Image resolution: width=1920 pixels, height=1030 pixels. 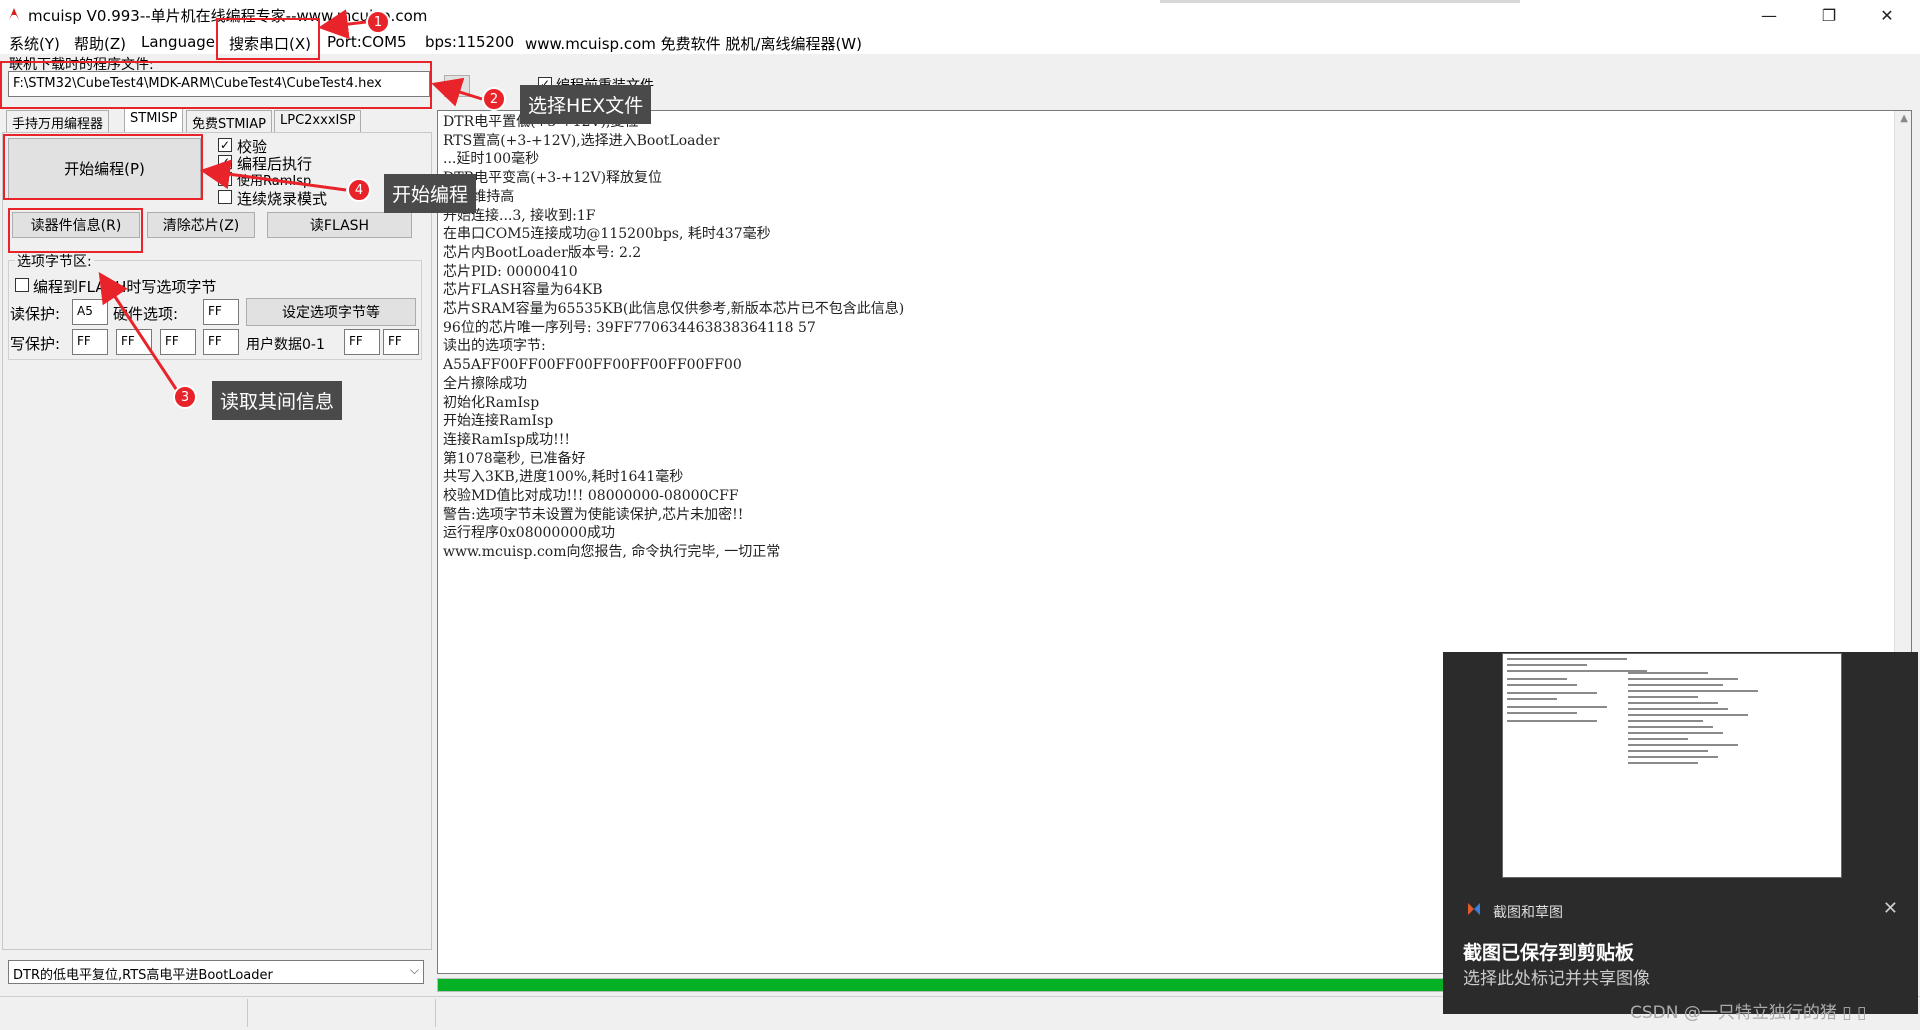 I want to click on reset-mode-select: DTR的低电平复位,RTS高电平进BootLoader ⌵, so click(x=216, y=972).